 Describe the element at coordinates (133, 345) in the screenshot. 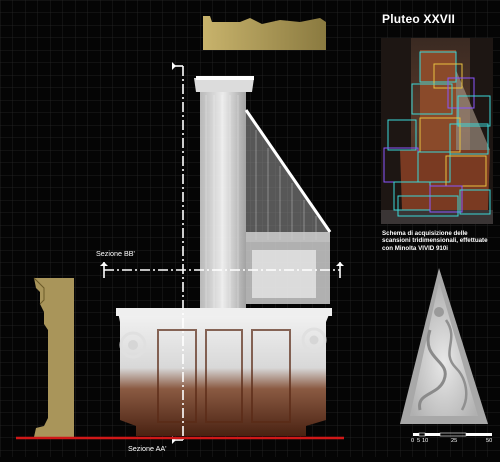

I see `left-volute-core` at that location.